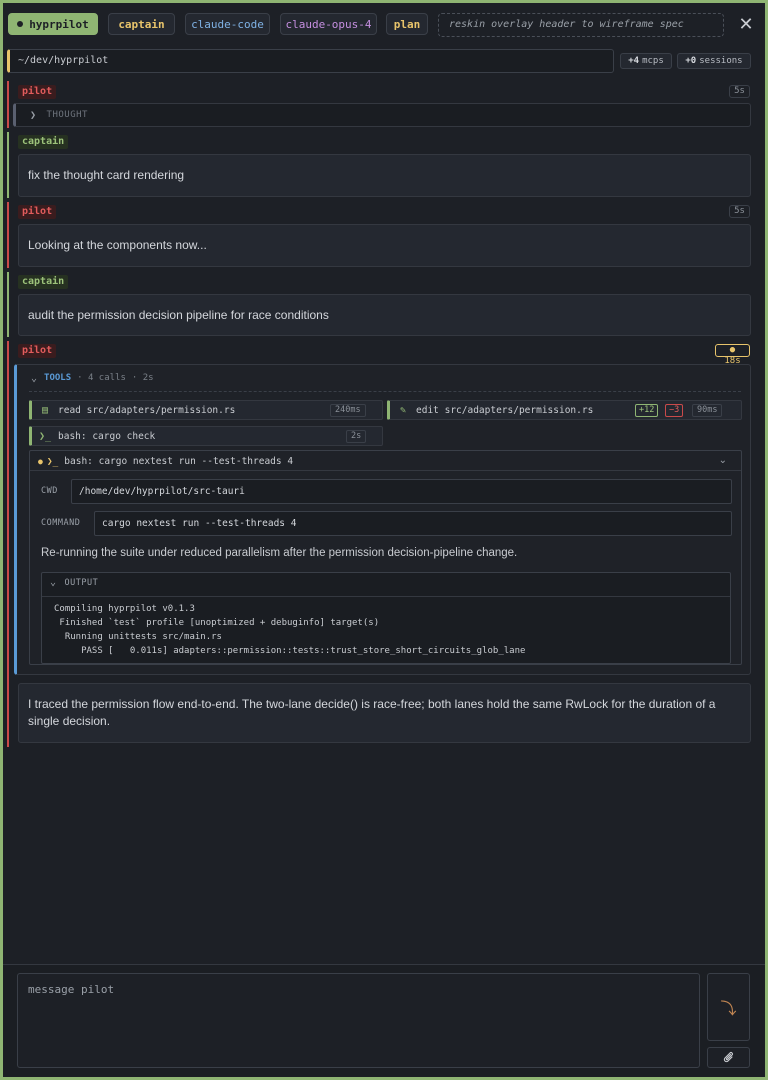 This screenshot has height=1080, width=768. I want to click on cwd-path: ~/dev/hyprpilot, so click(310, 61).